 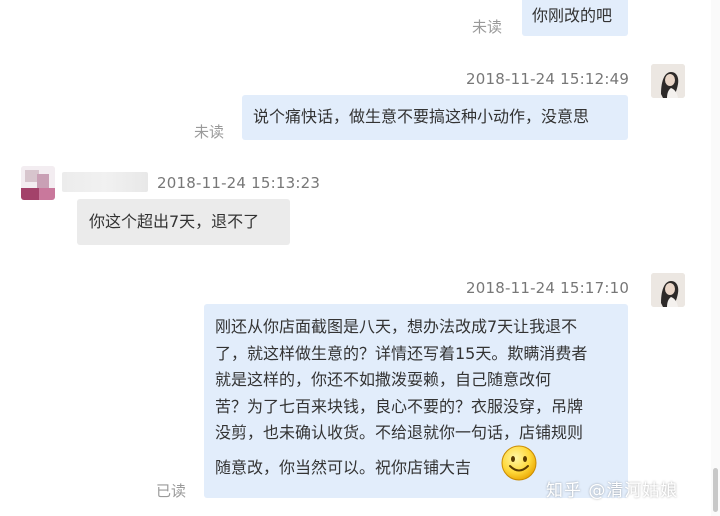 I want to click on avatar-image-blurred, so click(x=38, y=183).